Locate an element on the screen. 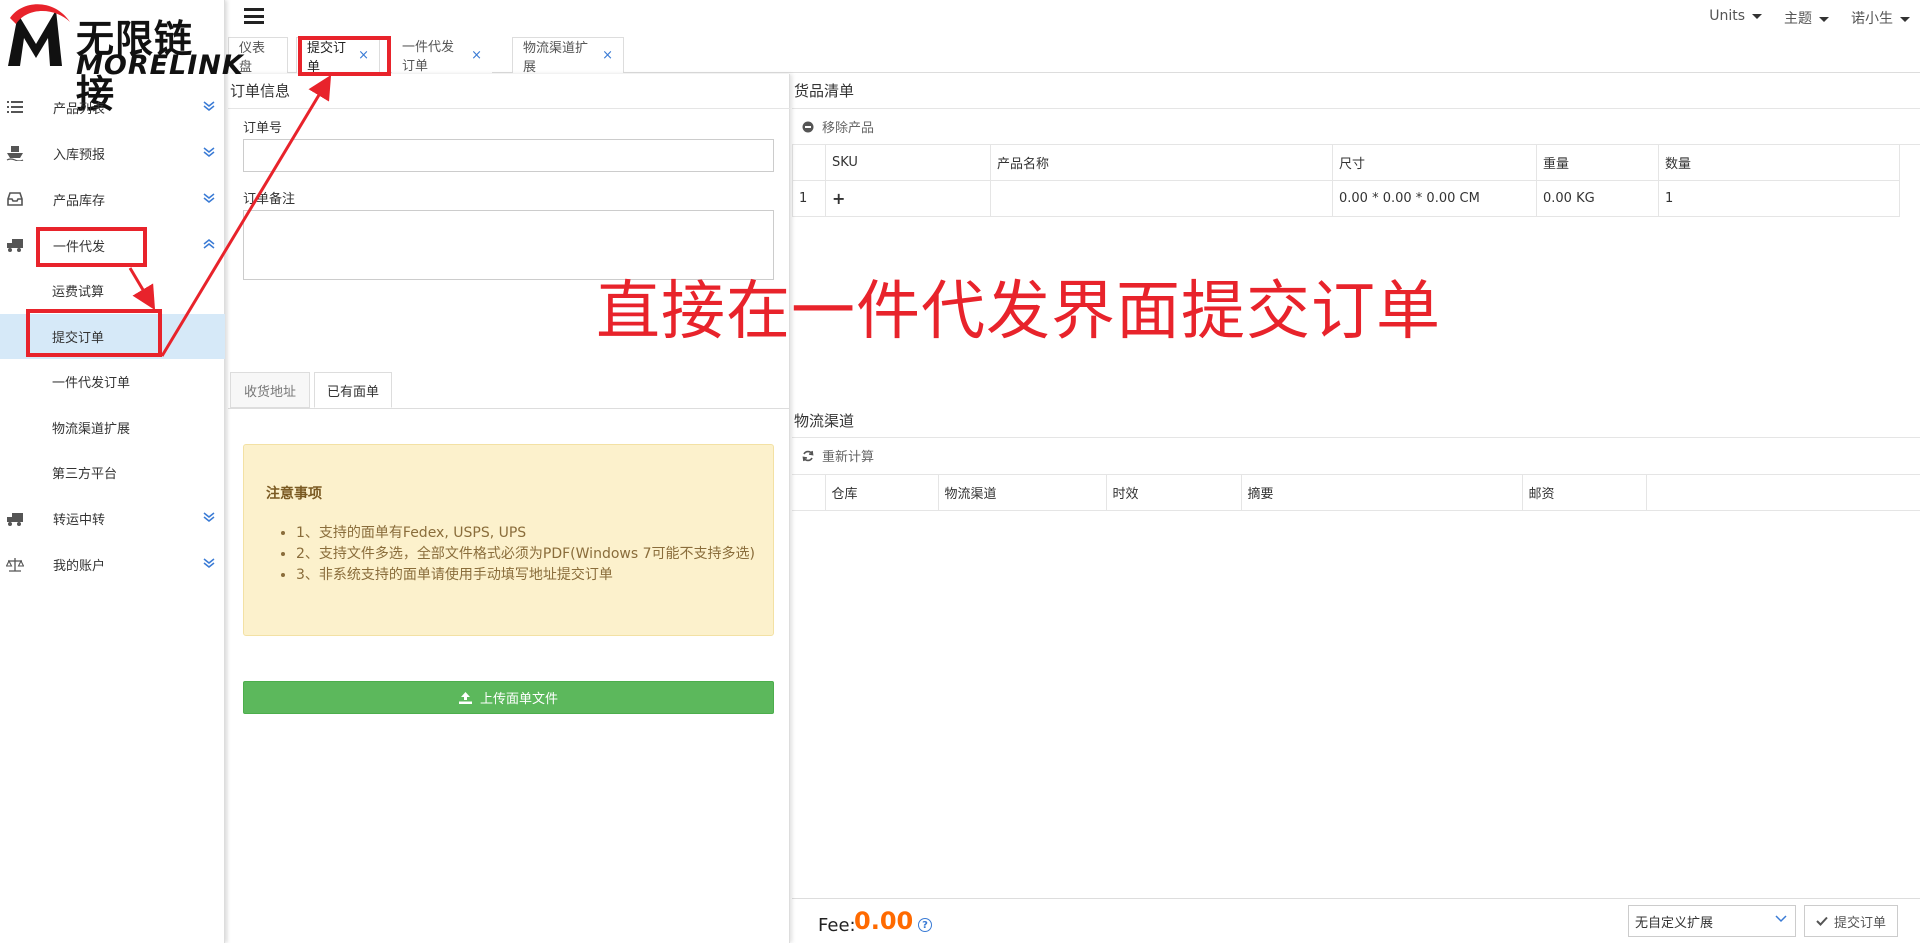 The image size is (1920, 943). table-header-cell: 数量 is located at coordinates (1779, 162).